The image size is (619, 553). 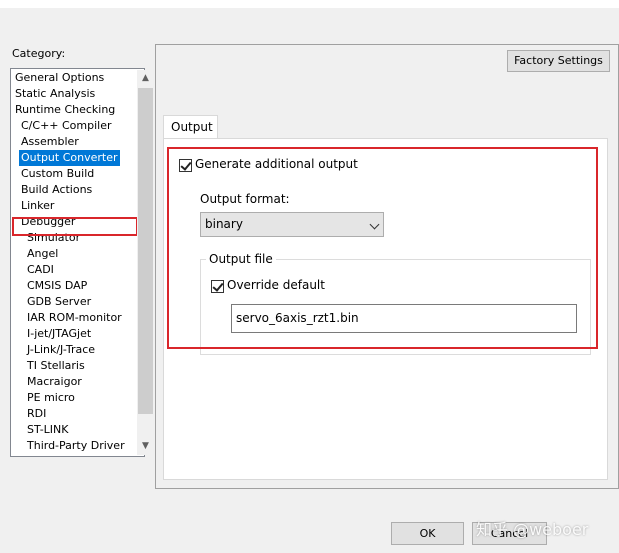 What do you see at coordinates (57, 174) in the screenshot?
I see `category-item-custom-build: Custom Build` at bounding box center [57, 174].